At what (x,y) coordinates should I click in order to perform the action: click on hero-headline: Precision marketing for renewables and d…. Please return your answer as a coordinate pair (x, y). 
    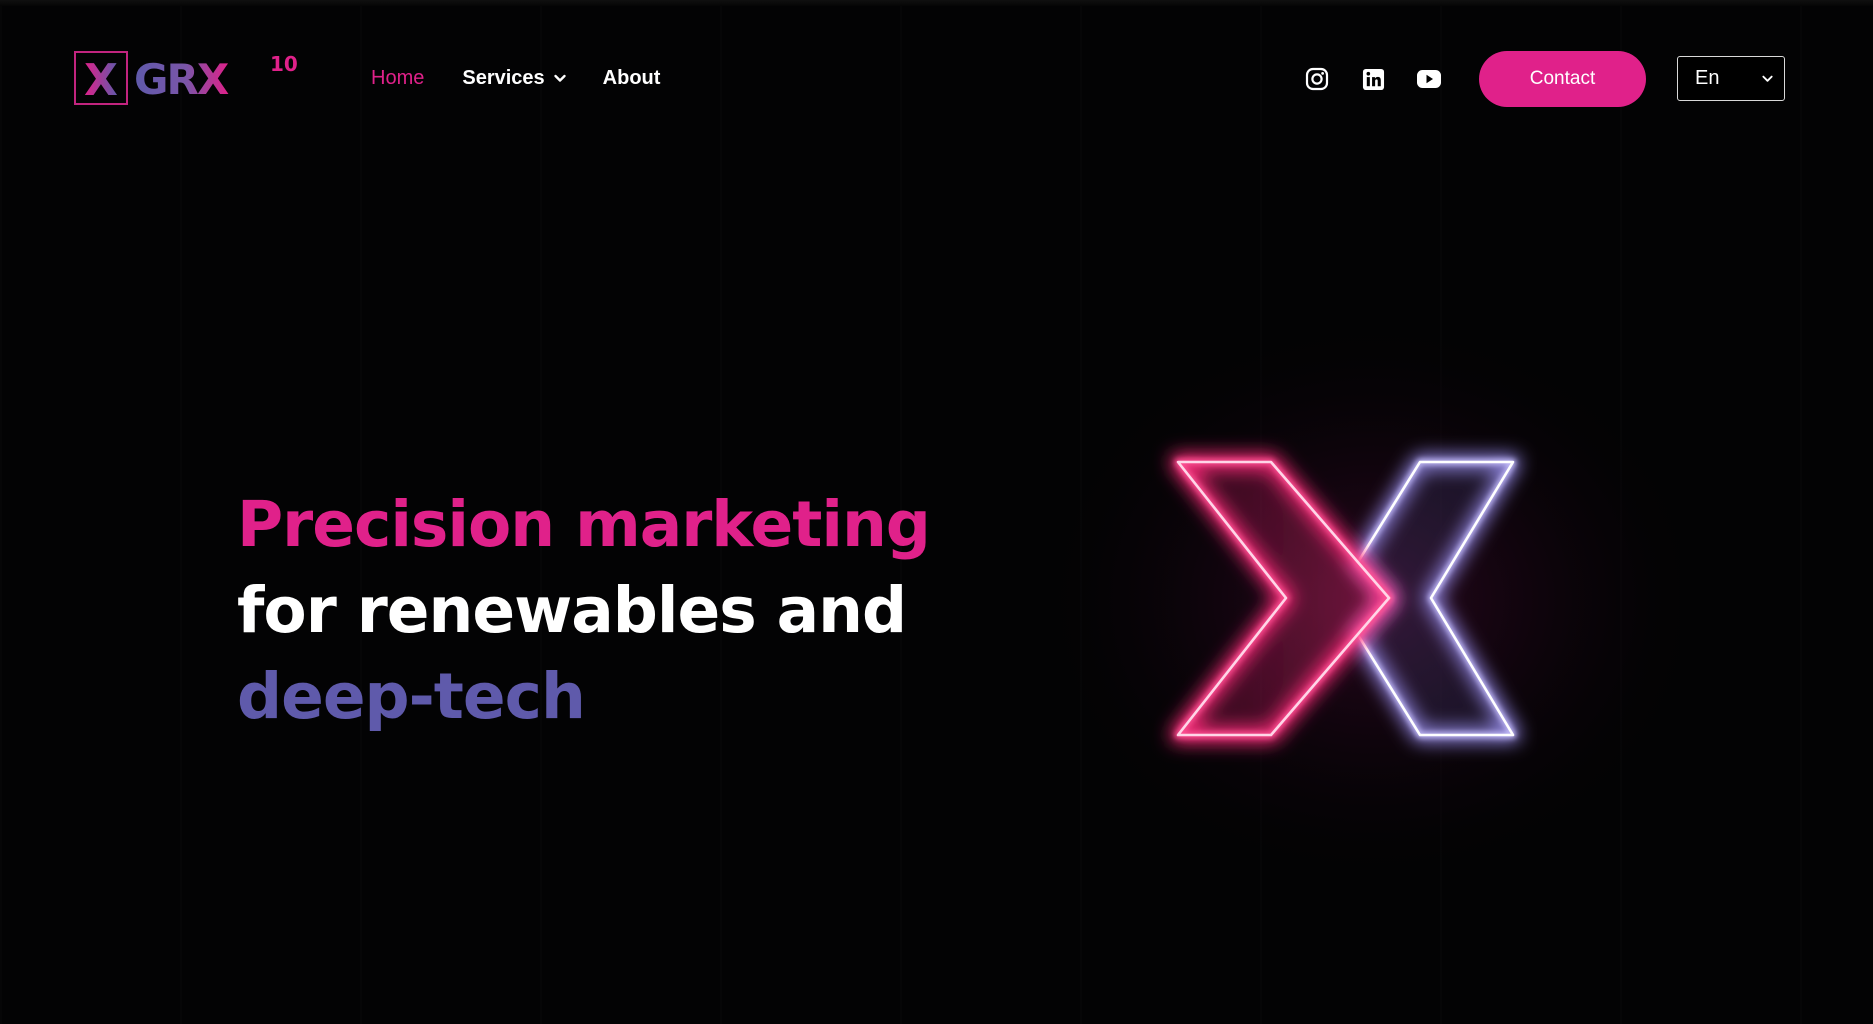
    Looking at the image, I should click on (617, 611).